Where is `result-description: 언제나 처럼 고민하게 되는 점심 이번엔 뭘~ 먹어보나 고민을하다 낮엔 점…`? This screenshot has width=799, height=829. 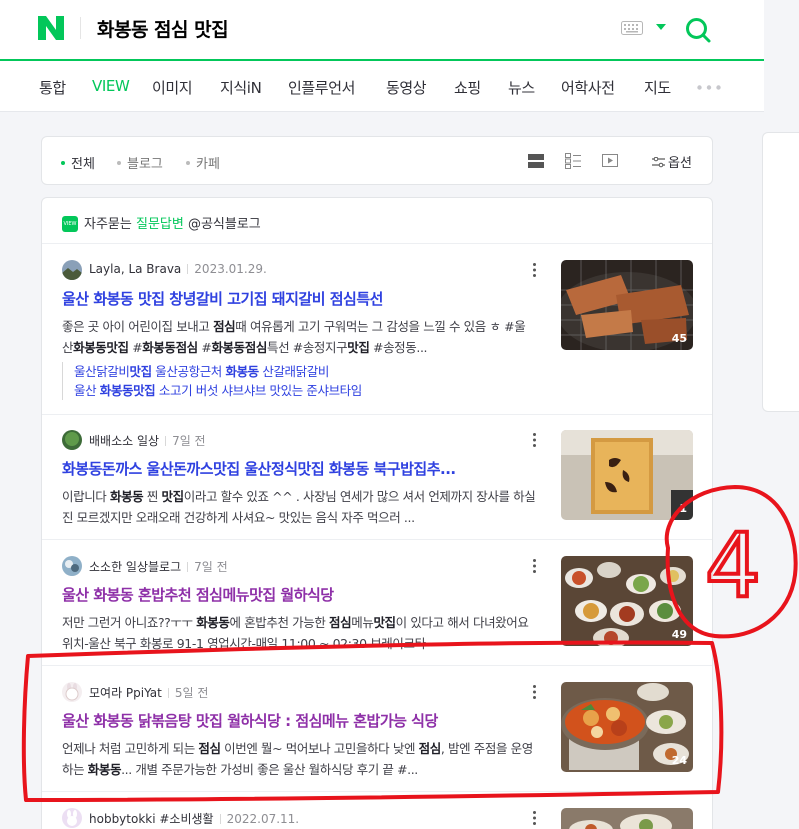
result-description: 언제나 처럼 고민하게 되는 점심 이번엔 뭘~ 먹어보나 고민을하다 낮엔 점… is located at coordinates (297, 759).